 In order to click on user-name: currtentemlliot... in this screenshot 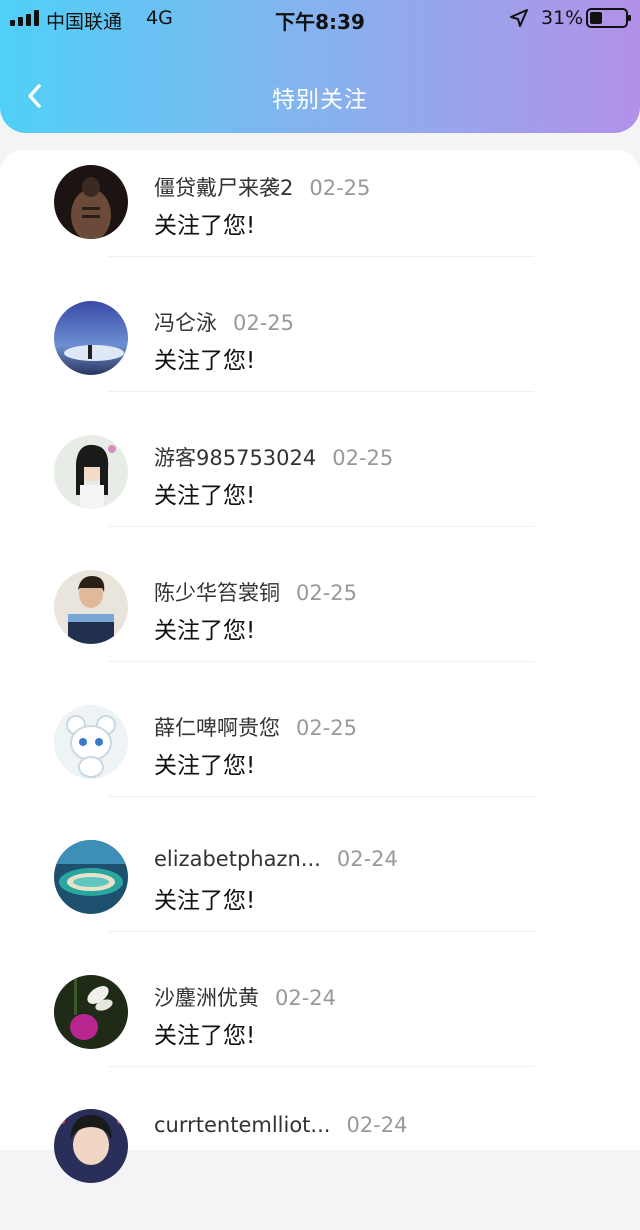, I will do `click(242, 1125)`.